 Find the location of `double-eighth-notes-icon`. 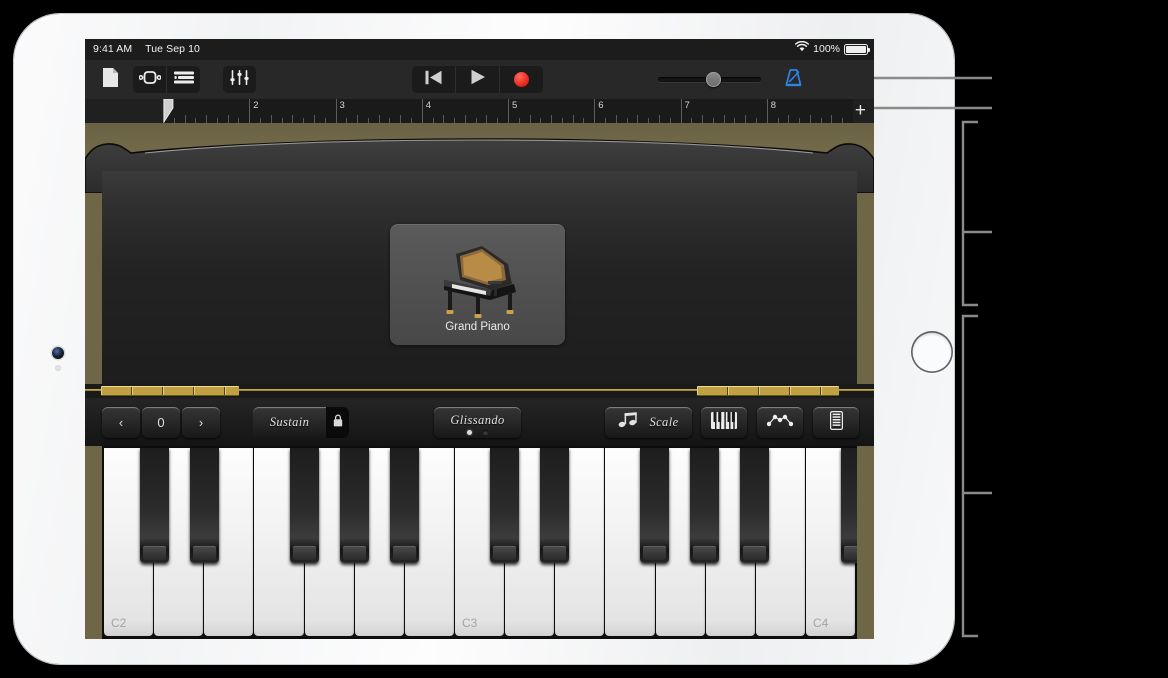

double-eighth-notes-icon is located at coordinates (629, 422).